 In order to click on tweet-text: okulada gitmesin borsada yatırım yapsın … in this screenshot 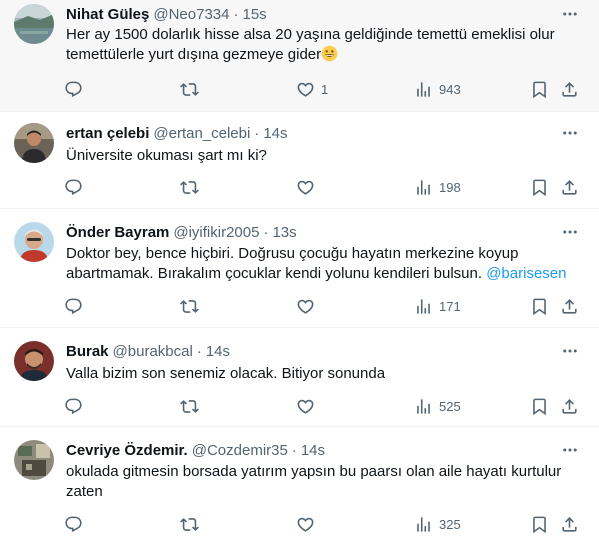, I will do `click(322, 482)`.